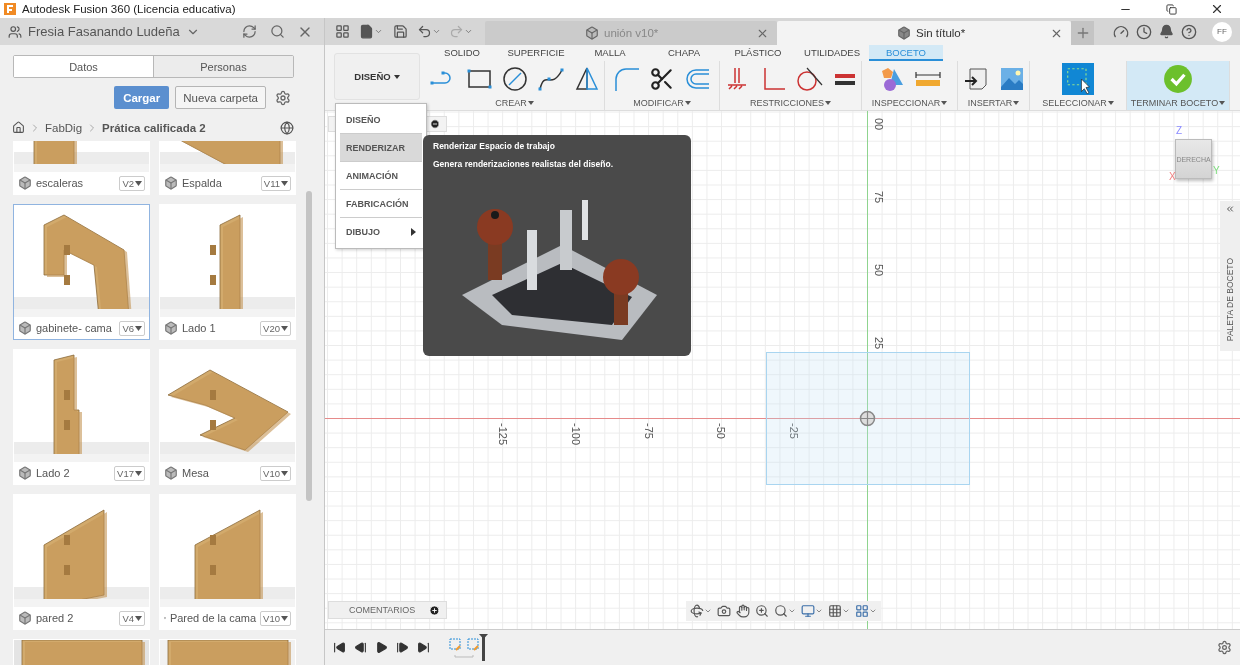 This screenshot has width=1240, height=665. What do you see at coordinates (227, 417) in the screenshot?
I see `file-card: Mesa V10` at bounding box center [227, 417].